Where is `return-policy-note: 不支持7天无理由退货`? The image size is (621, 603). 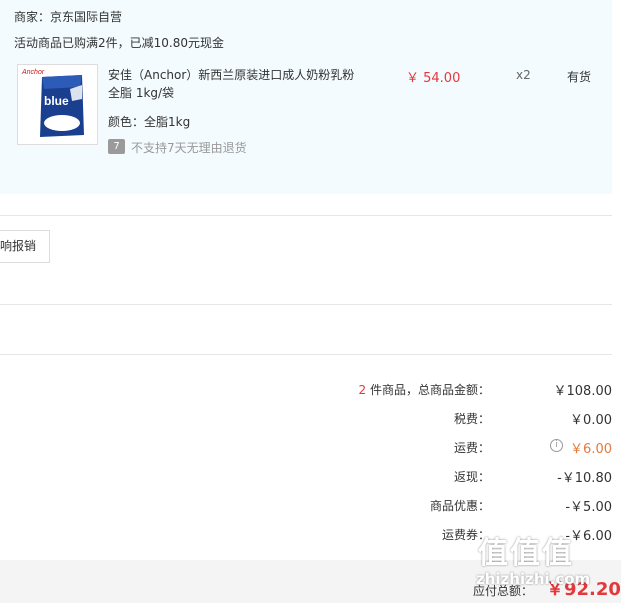 return-policy-note: 不支持7天无理由退货 is located at coordinates (189, 148).